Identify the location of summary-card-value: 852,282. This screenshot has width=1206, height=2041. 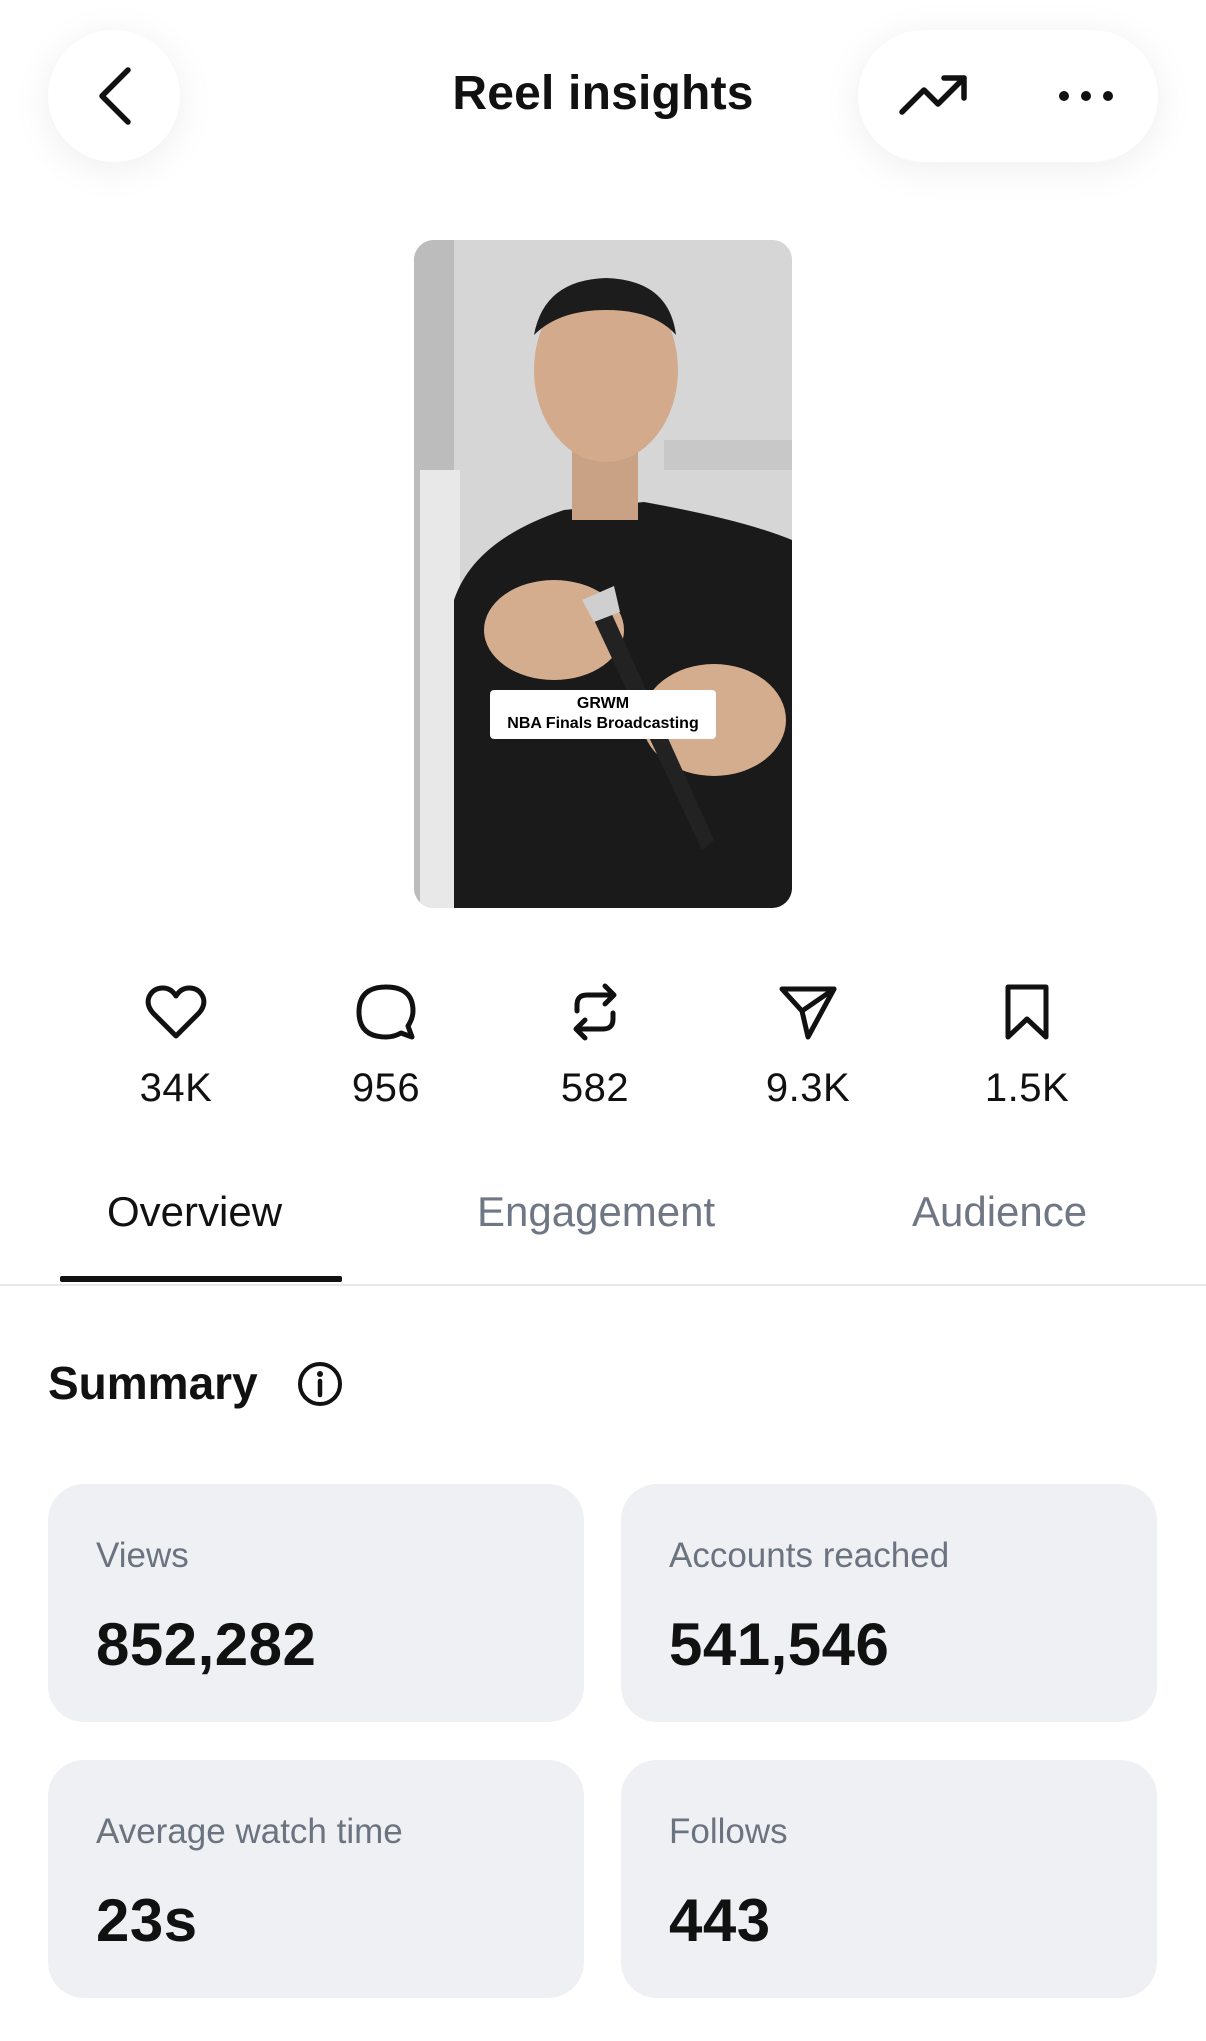
(206, 1644).